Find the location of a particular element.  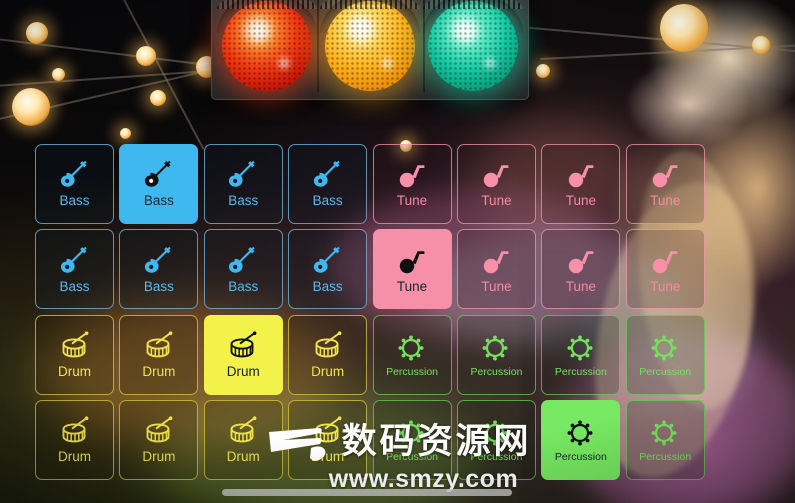

instrument-tile-tune-r1c8: Tune is located at coordinates (665, 184).